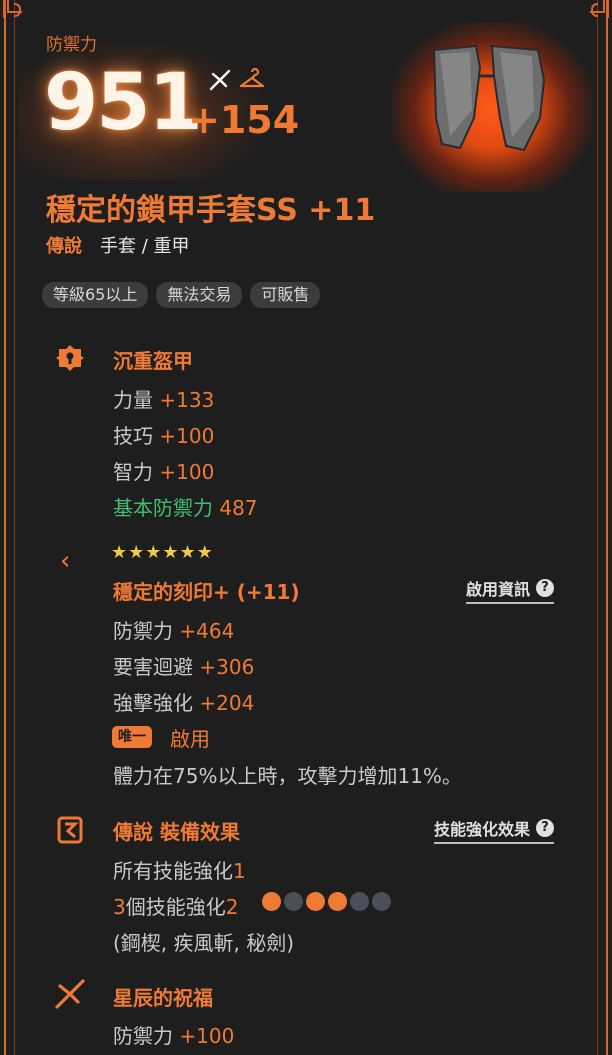 The image size is (612, 1055). I want to click on legend-effect-title: 傳說 裝備效果, so click(176, 832).